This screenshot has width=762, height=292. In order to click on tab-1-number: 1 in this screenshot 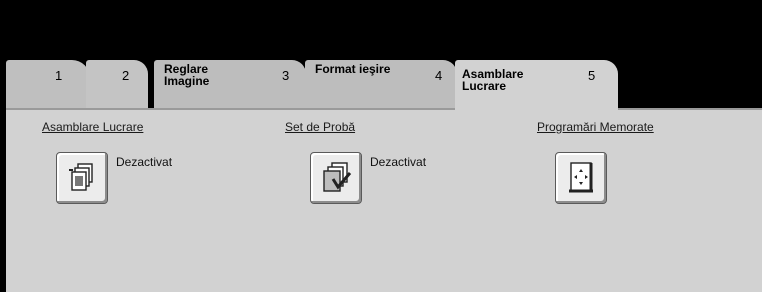, I will do `click(59, 75)`.